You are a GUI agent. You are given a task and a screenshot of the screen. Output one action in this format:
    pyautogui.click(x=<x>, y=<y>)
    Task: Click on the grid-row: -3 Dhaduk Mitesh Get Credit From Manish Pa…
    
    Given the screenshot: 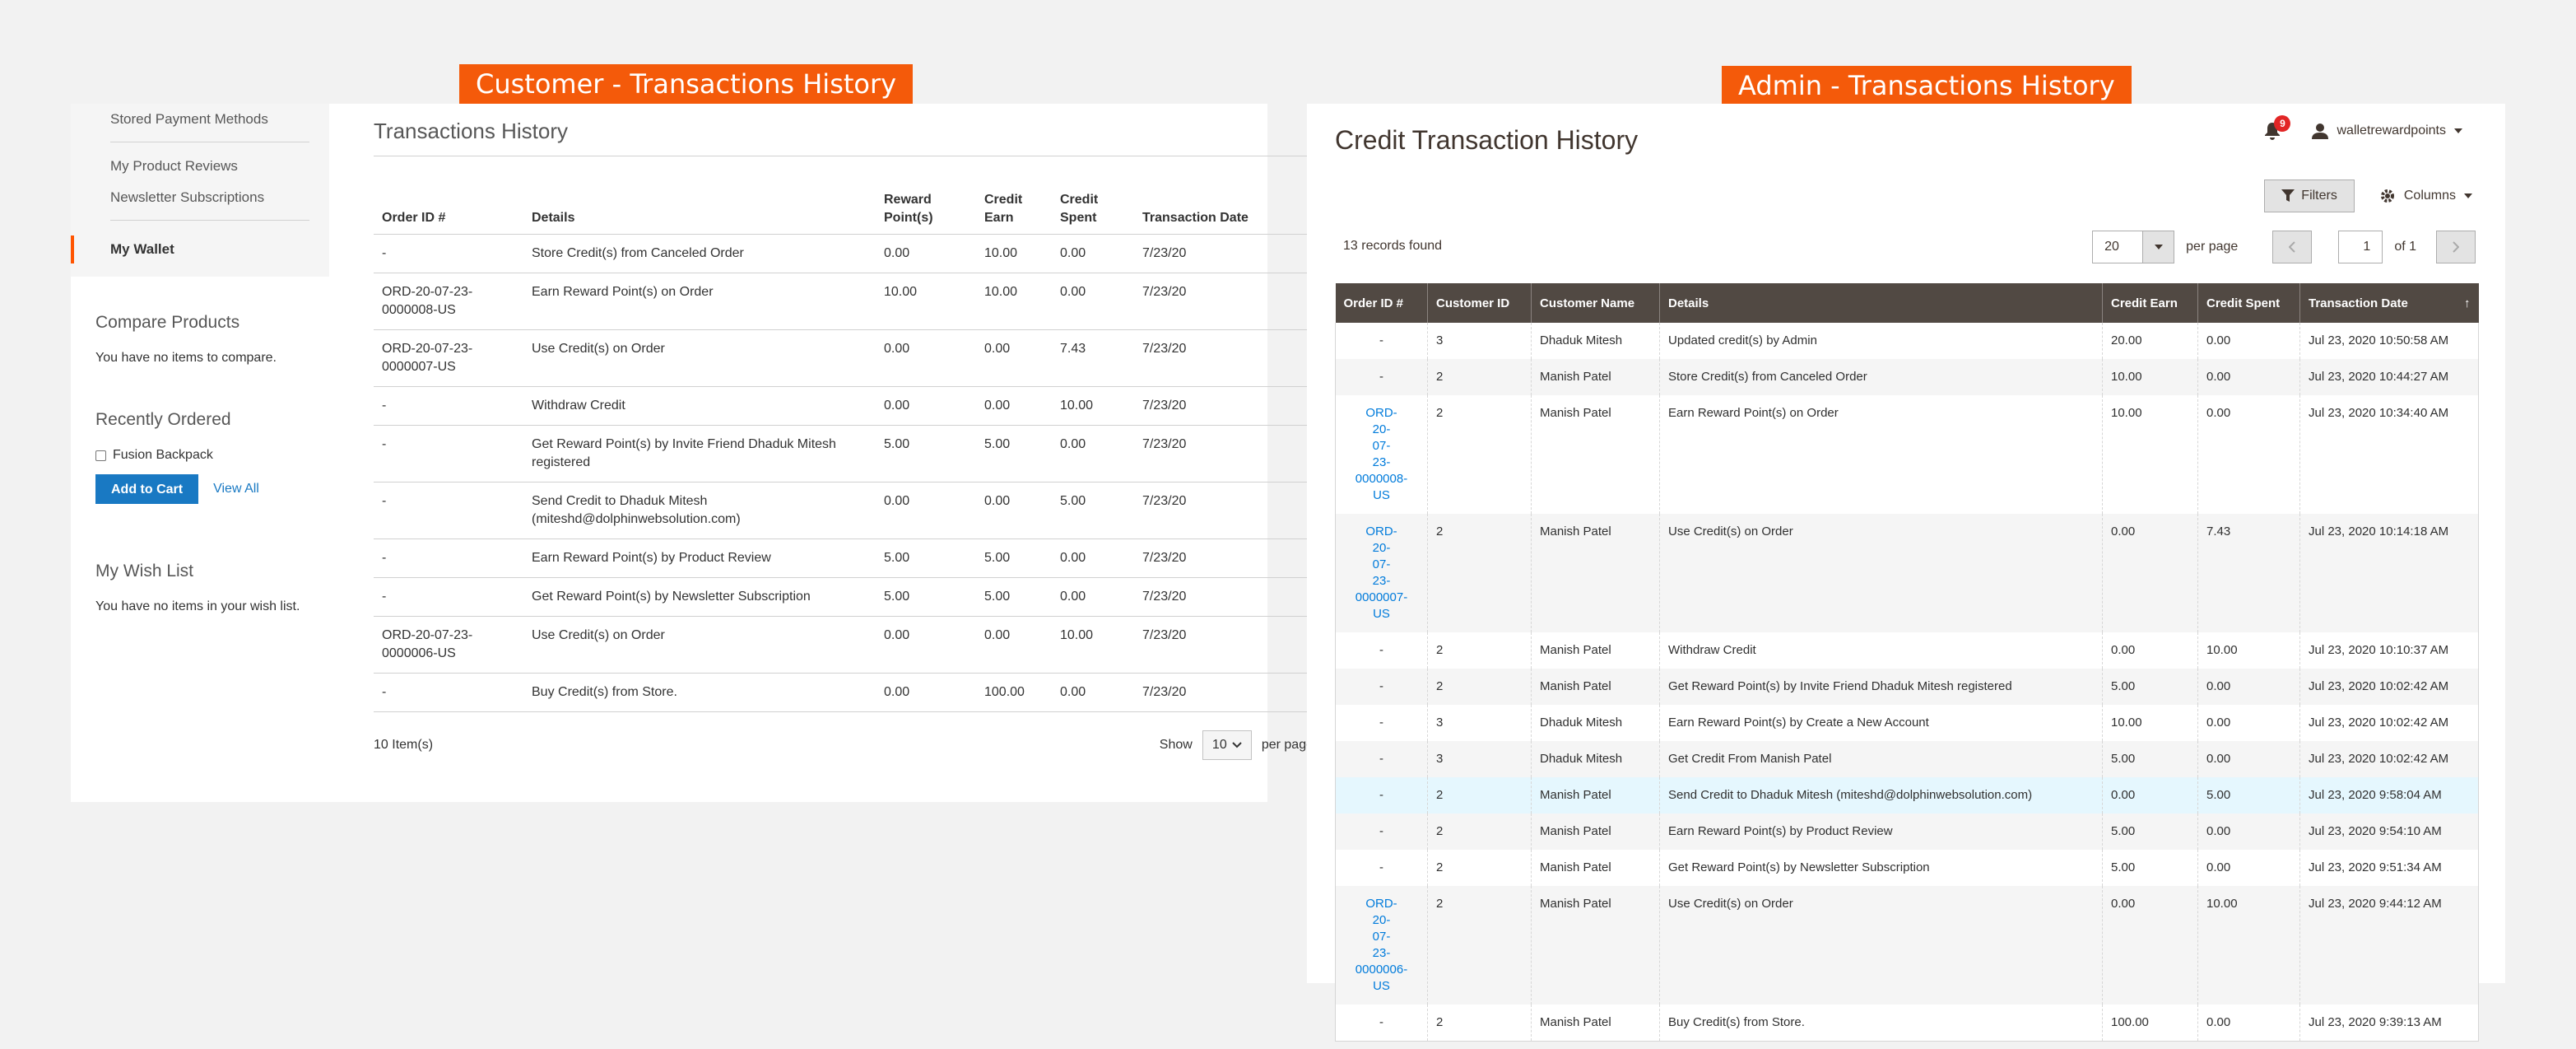 What is the action you would take?
    pyautogui.click(x=1907, y=759)
    